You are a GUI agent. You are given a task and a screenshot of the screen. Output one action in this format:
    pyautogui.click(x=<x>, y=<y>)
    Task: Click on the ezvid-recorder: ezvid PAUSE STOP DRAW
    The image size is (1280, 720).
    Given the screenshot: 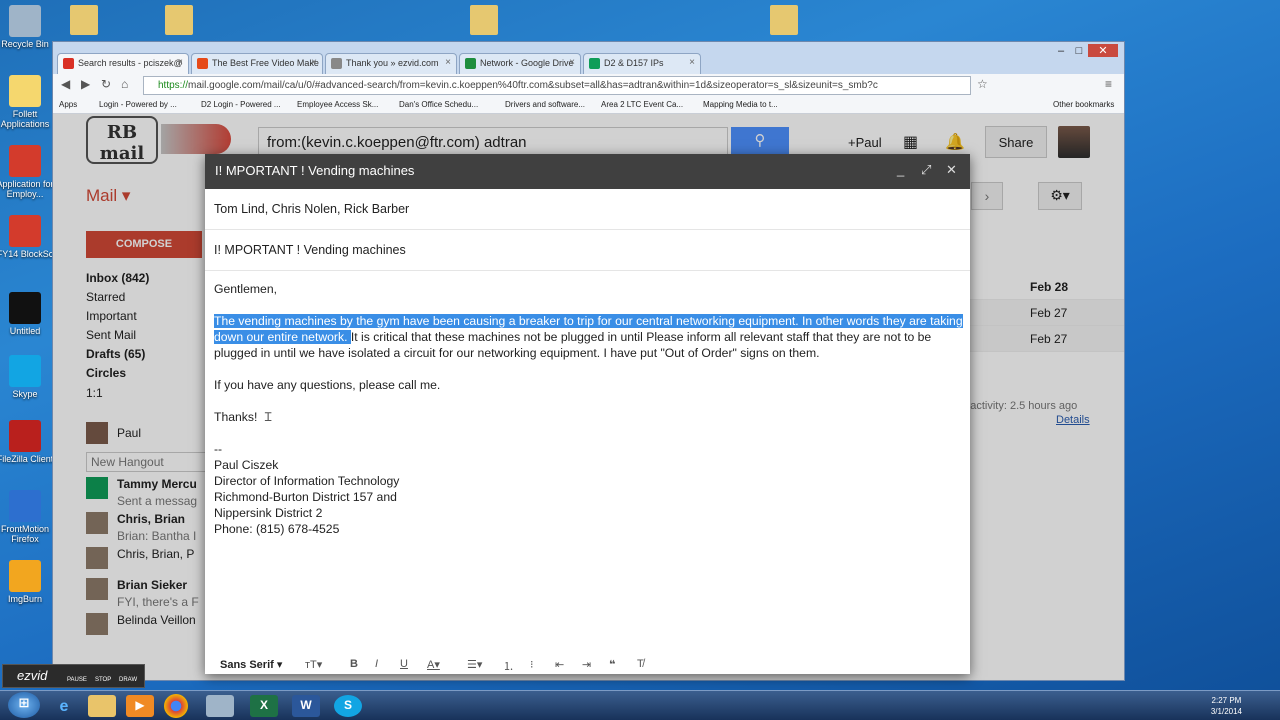 What is the action you would take?
    pyautogui.click(x=73, y=676)
    